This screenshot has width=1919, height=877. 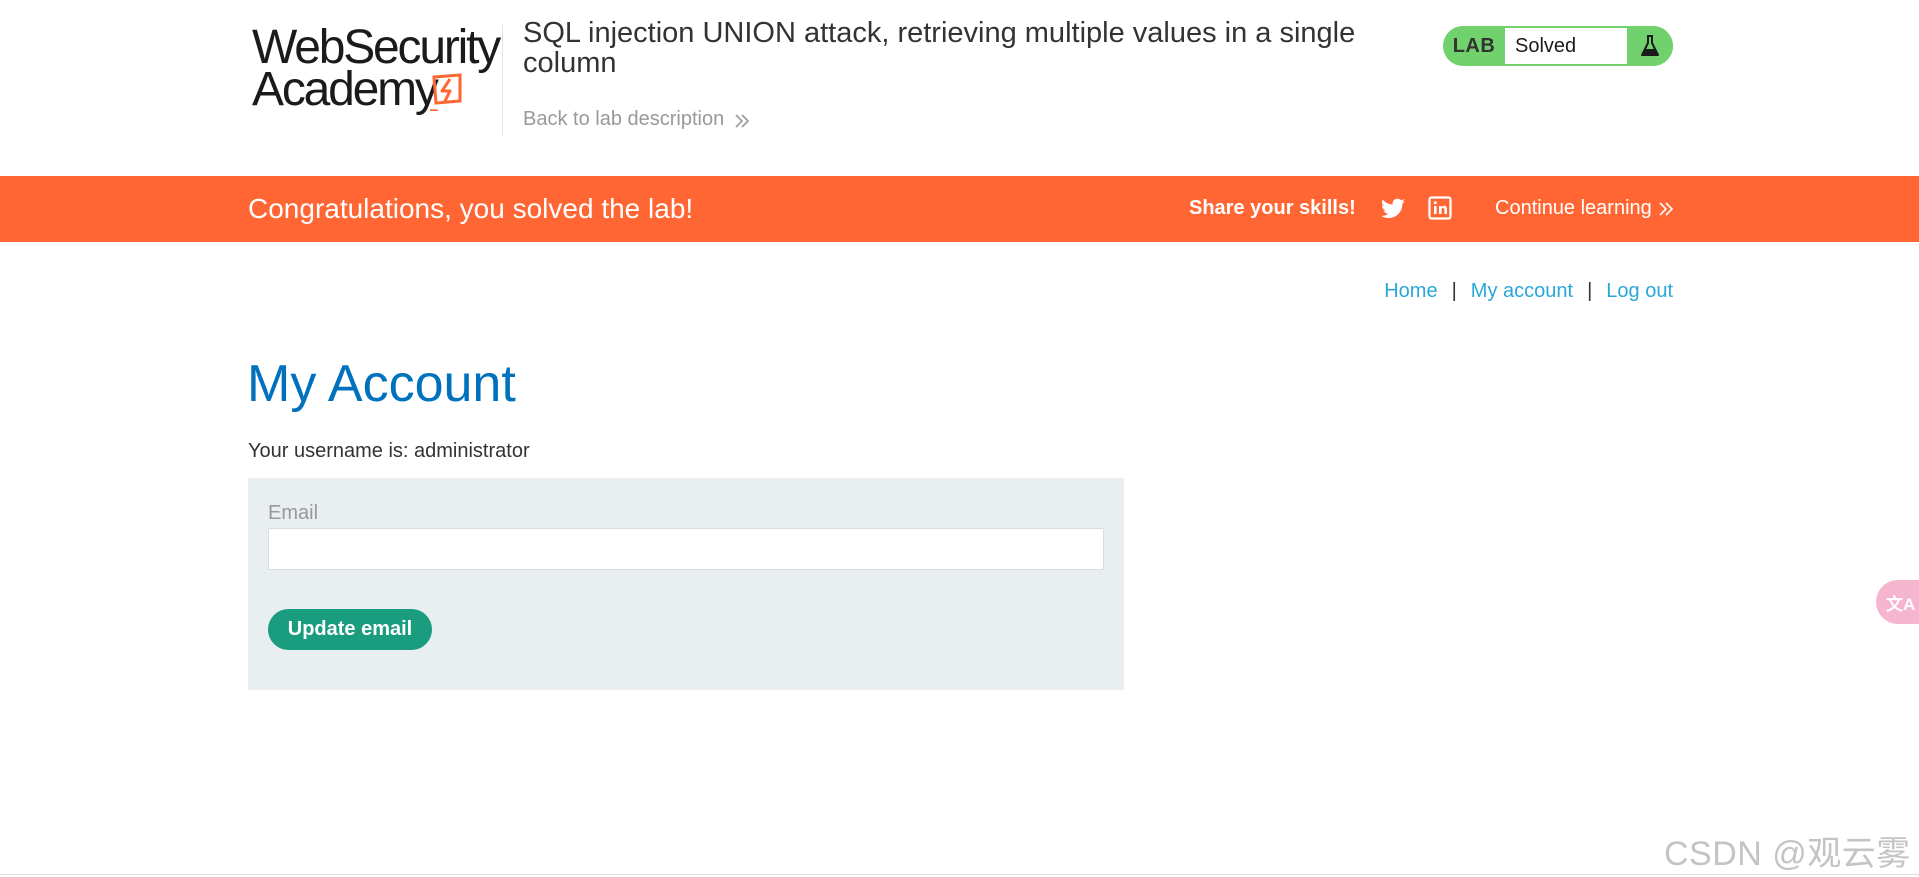 I want to click on username-text: Your username is: administrator, so click(x=389, y=451).